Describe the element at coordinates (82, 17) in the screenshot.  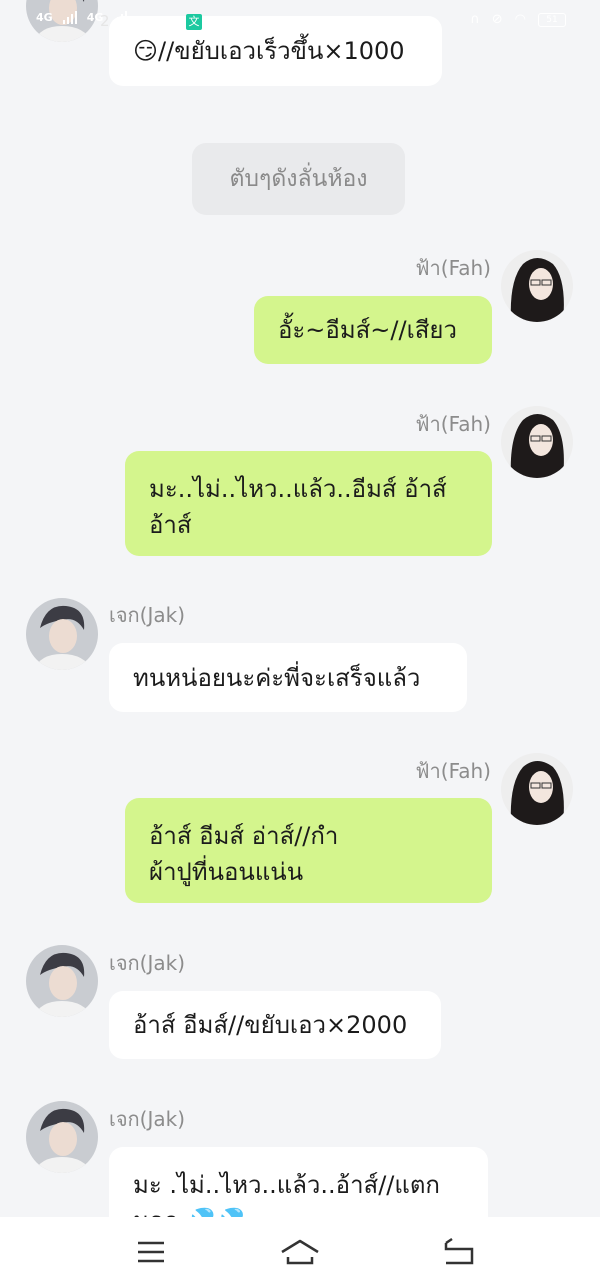
I see `network-indicators: 4G 4G` at that location.